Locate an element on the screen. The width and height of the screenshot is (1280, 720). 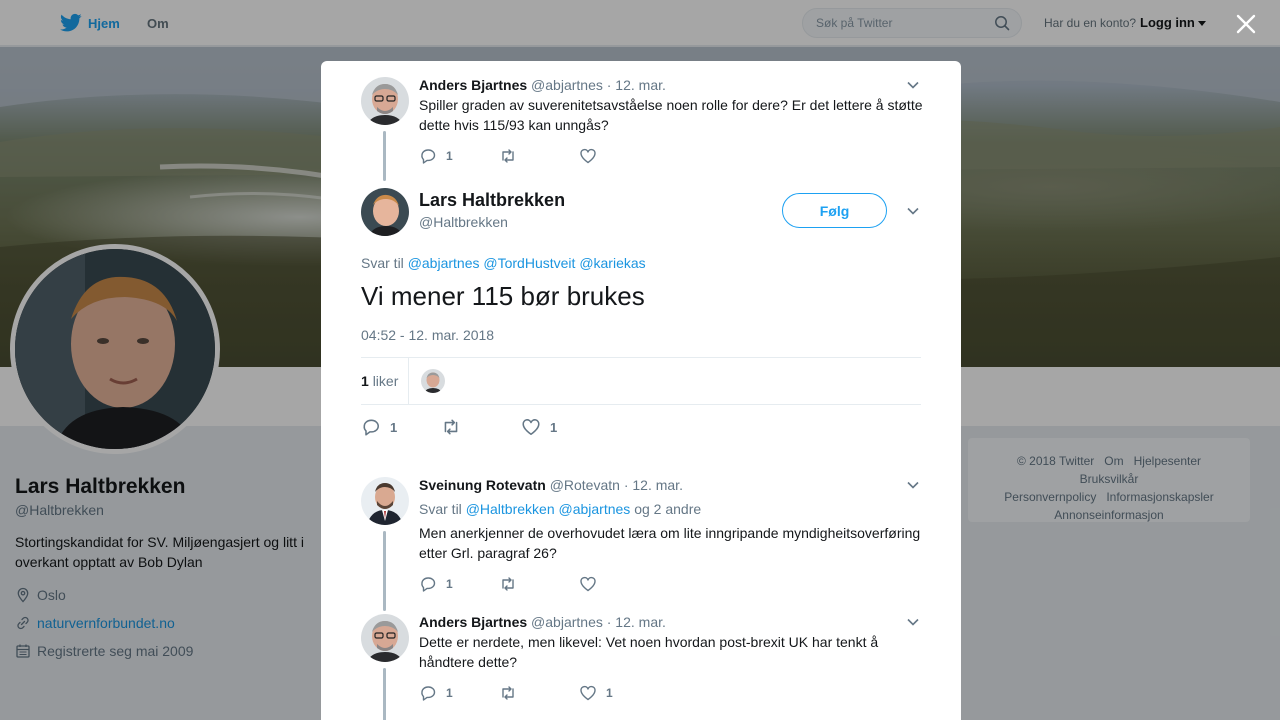
main-tweet-author-handle: @Haltbrekken is located at coordinates (463, 222).